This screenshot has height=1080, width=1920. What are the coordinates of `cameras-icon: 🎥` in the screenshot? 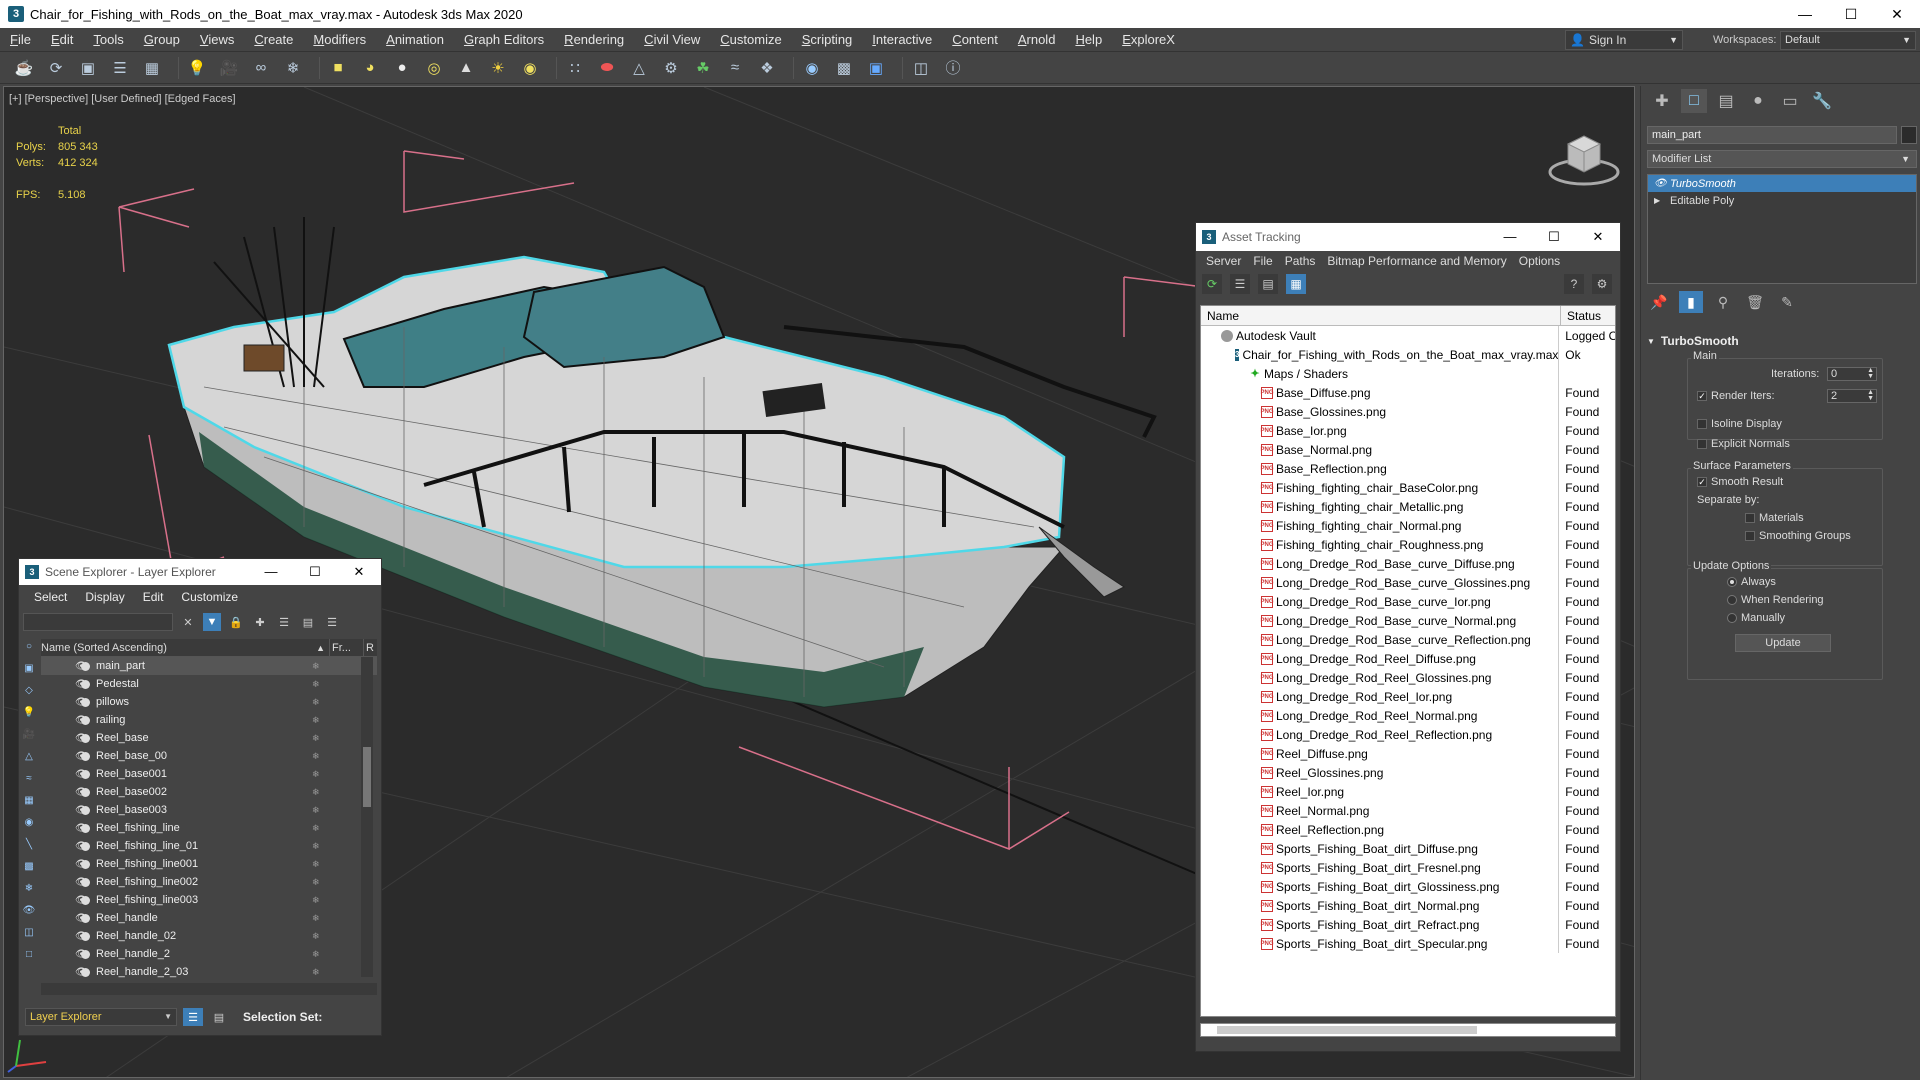 It's located at (29, 734).